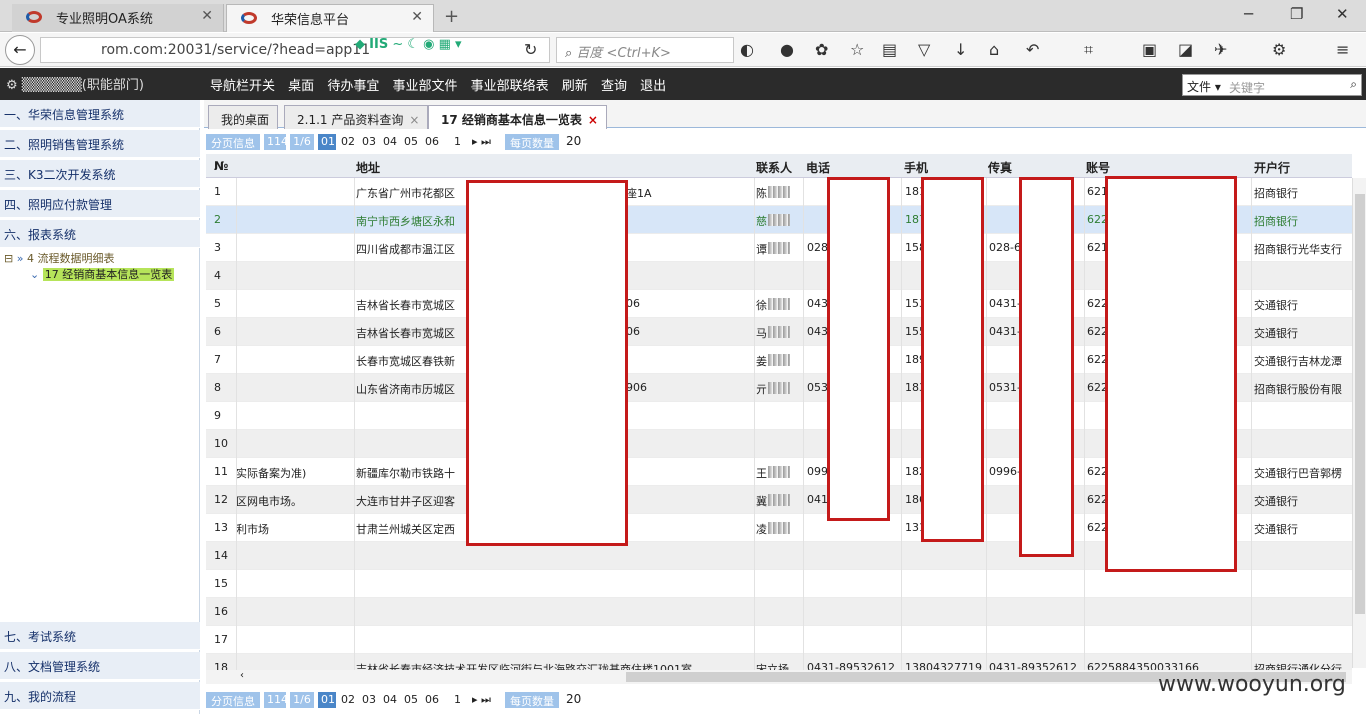 This screenshot has width=1366, height=714. What do you see at coordinates (779, 640) in the screenshot?
I see `table-row: 17` at bounding box center [779, 640].